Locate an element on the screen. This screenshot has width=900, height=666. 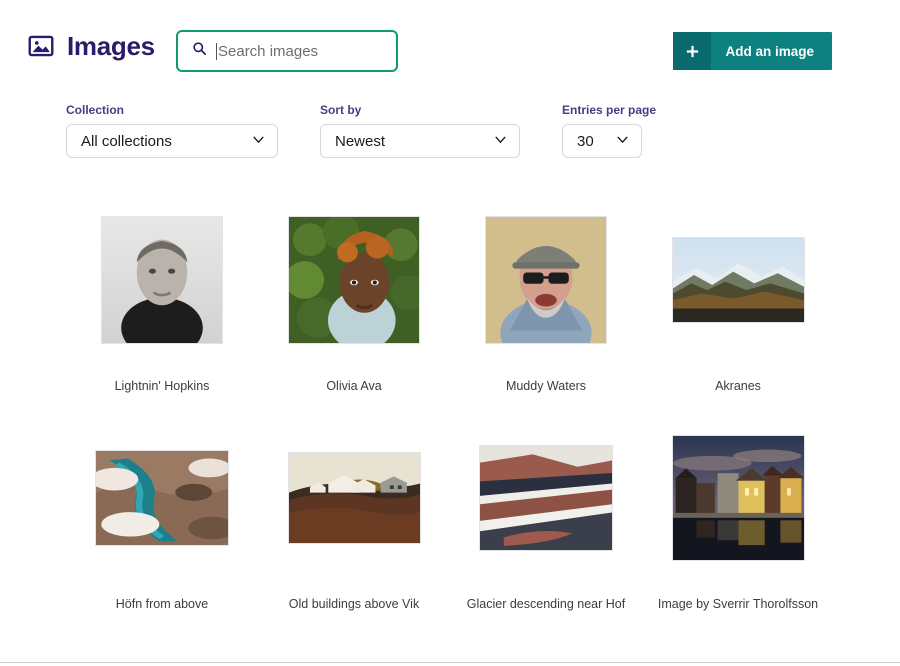
image-grid-item: Image by Sverrir Thorolfsson is located at coordinates (738, 527).